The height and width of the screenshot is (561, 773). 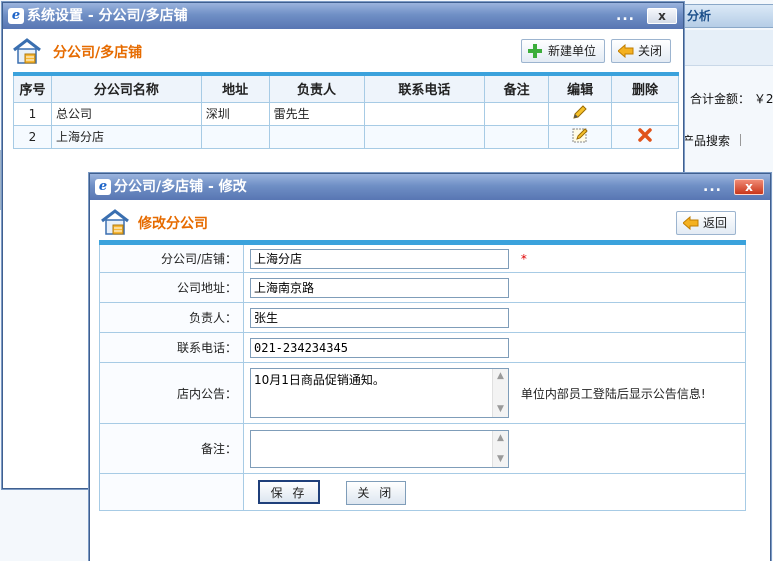 What do you see at coordinates (726, 48) in the screenshot?
I see `background-toolbar` at bounding box center [726, 48].